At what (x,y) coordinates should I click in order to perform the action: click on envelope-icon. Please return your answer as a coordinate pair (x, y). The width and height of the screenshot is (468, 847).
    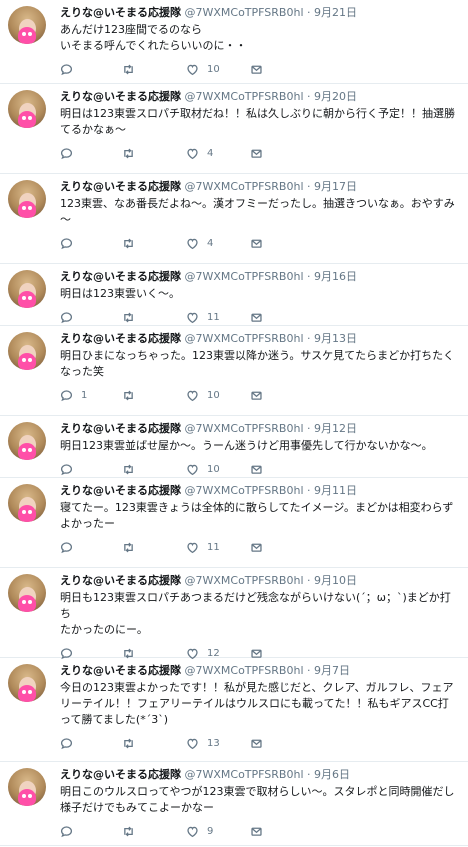
    Looking at the image, I should click on (256, 831).